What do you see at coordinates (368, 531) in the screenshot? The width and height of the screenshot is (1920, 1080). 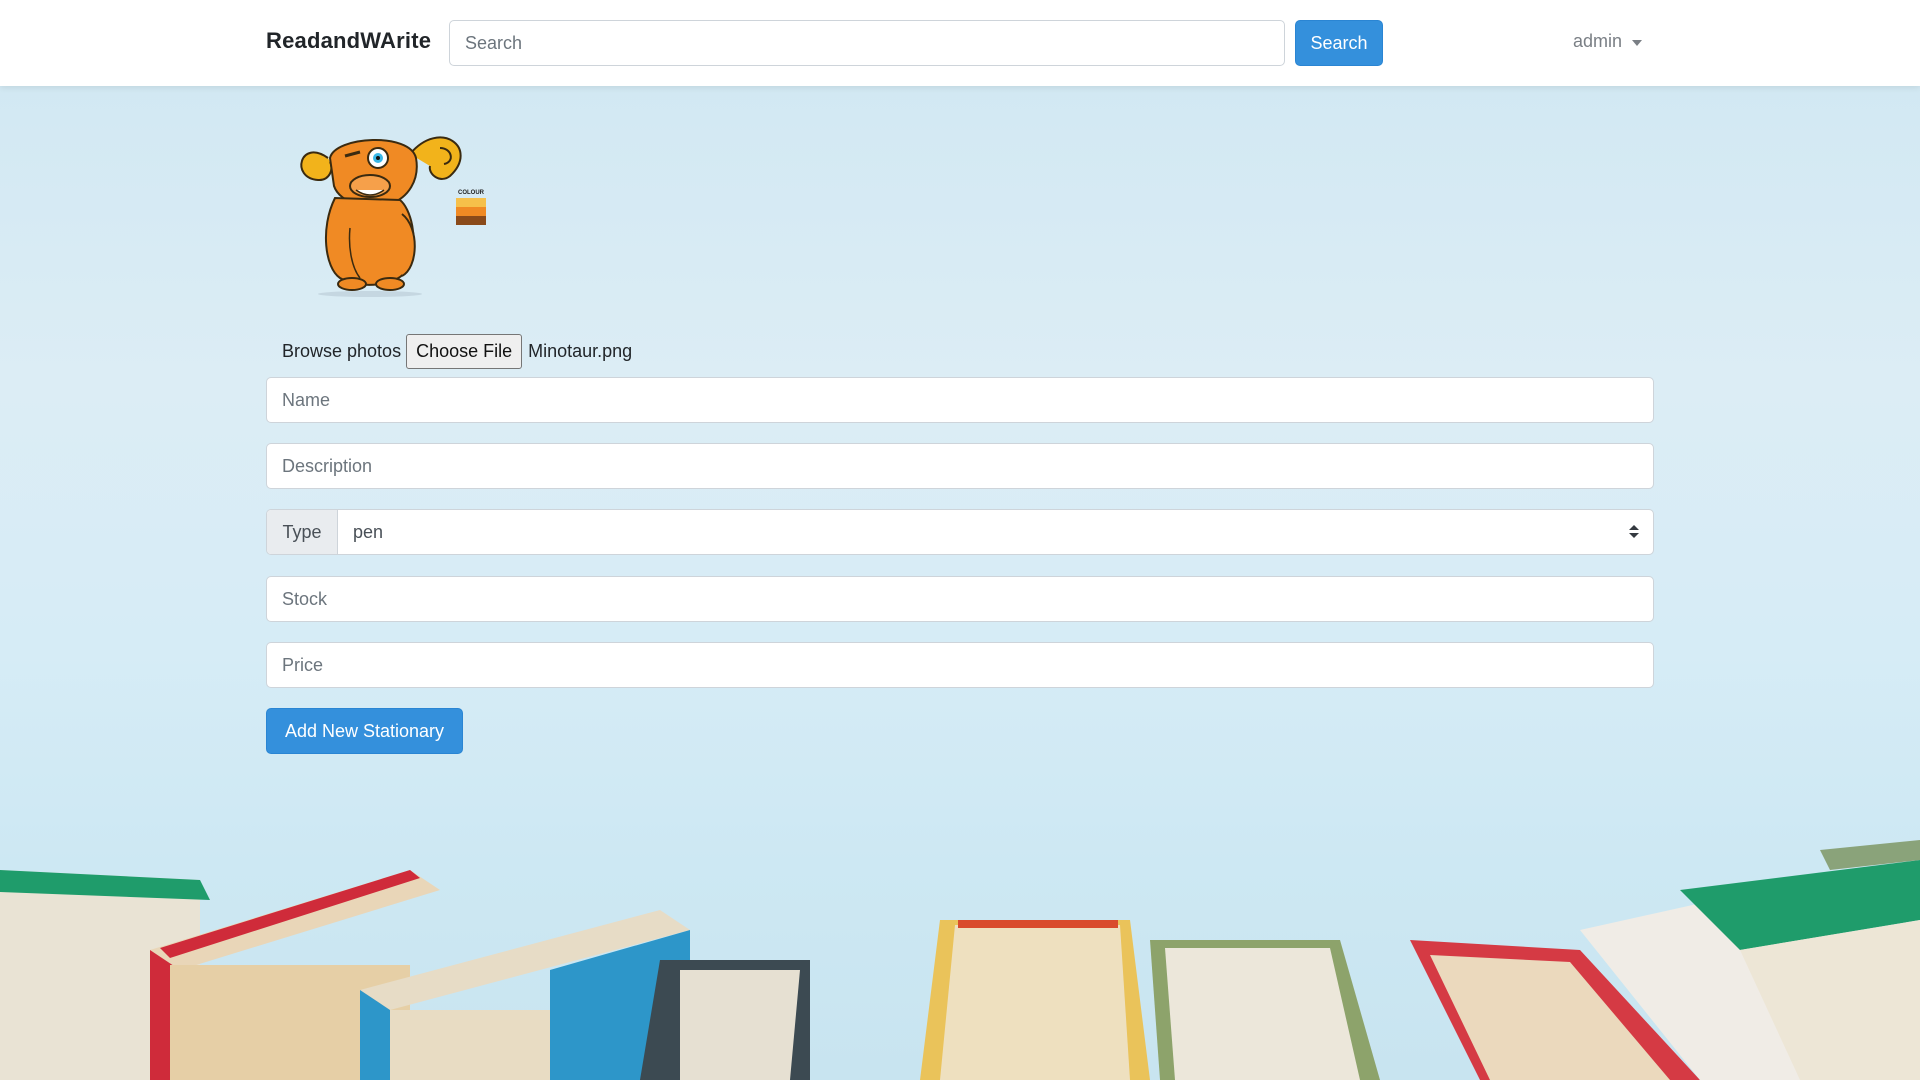 I see `type-selected-value: pen` at bounding box center [368, 531].